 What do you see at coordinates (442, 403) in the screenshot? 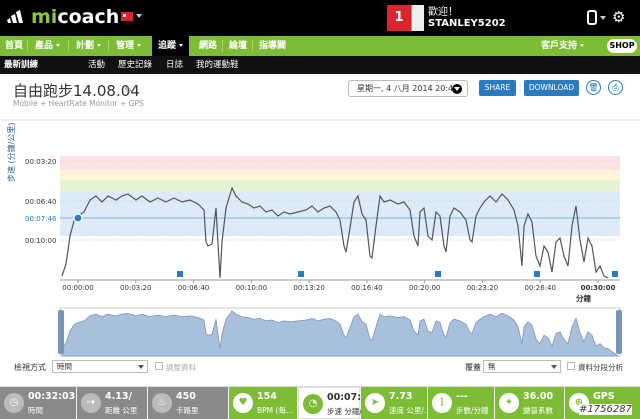
I see `steps-icon: ⋮` at bounding box center [442, 403].